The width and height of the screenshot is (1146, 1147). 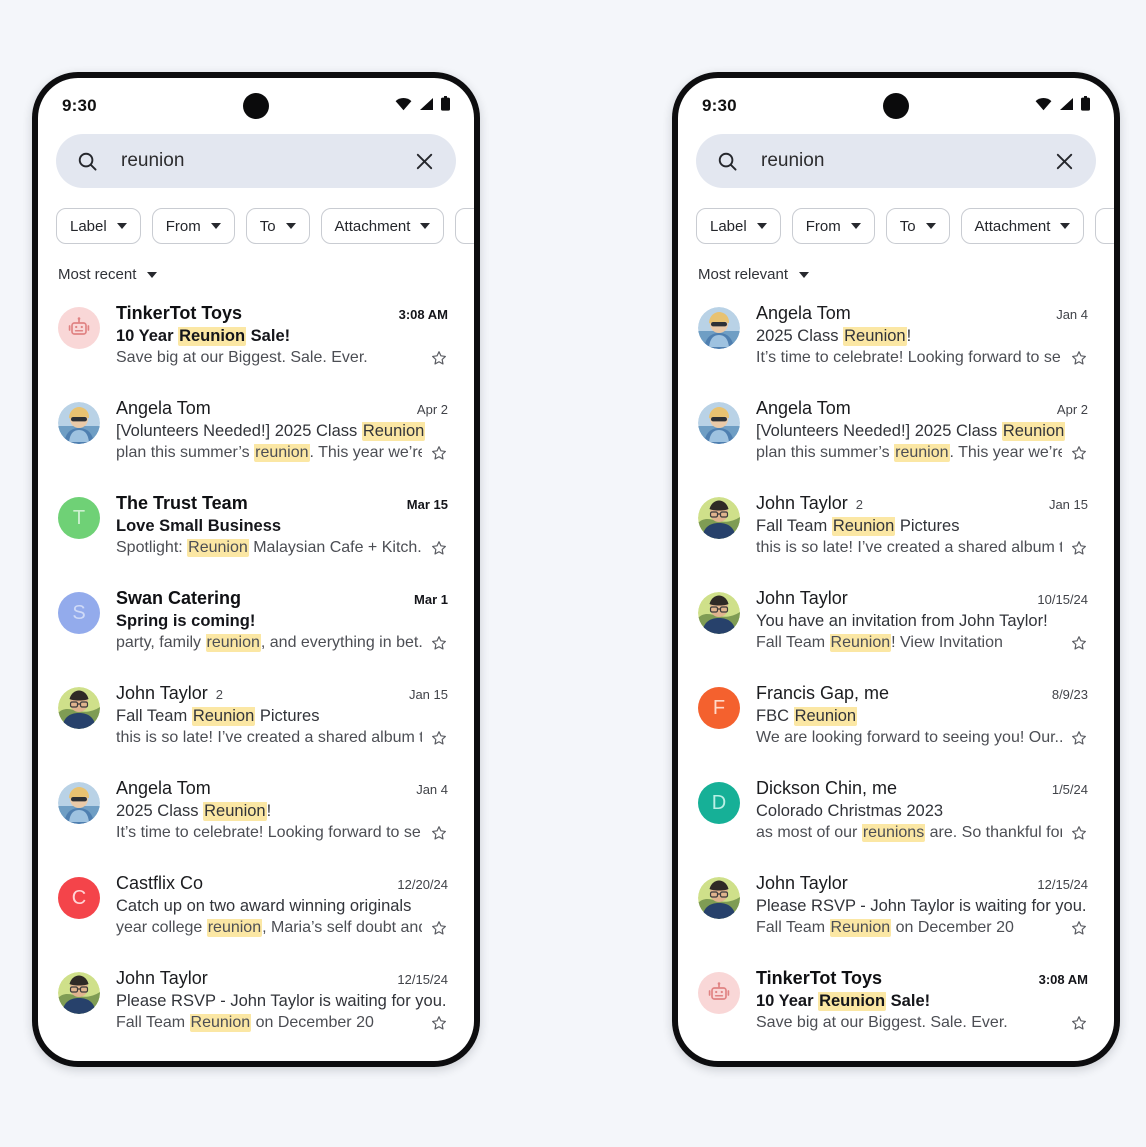 I want to click on email-header-line: John Taylor 12/15/24, so click(x=922, y=883).